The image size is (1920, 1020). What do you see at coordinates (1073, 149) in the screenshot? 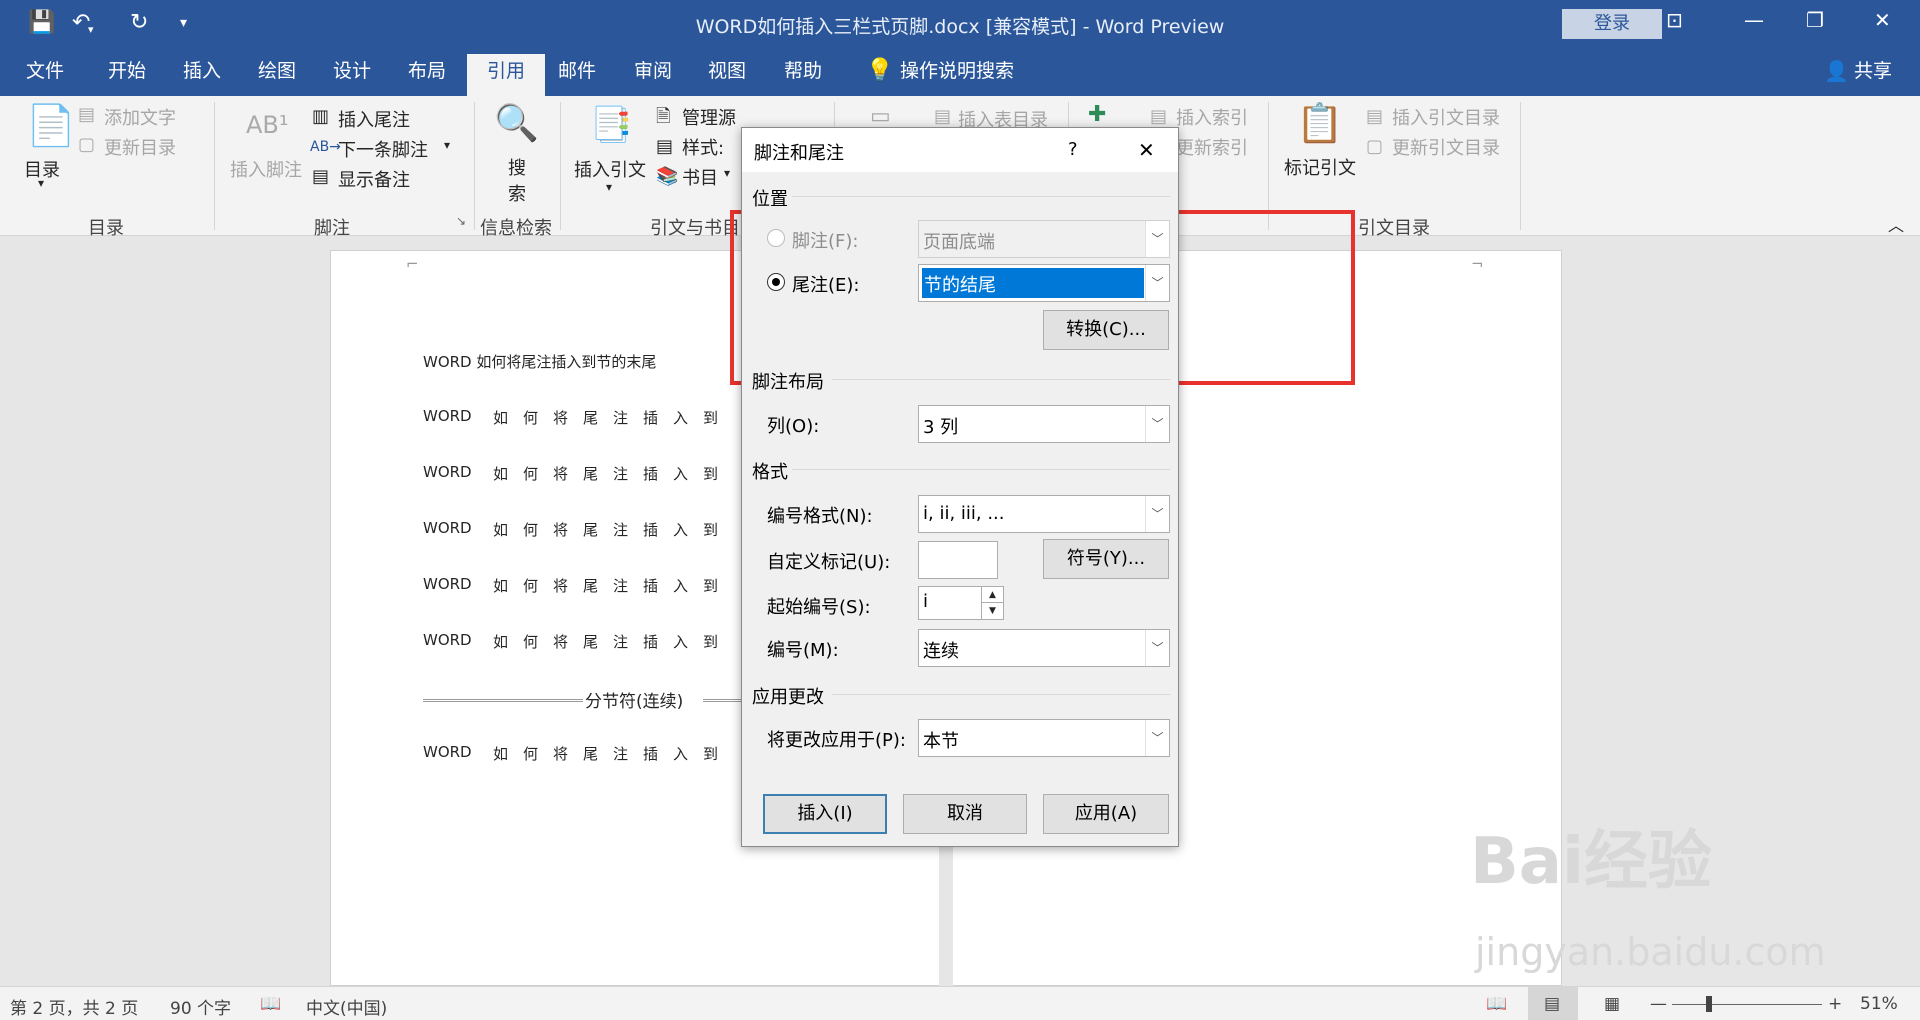
I see `help-icon: ?` at bounding box center [1073, 149].